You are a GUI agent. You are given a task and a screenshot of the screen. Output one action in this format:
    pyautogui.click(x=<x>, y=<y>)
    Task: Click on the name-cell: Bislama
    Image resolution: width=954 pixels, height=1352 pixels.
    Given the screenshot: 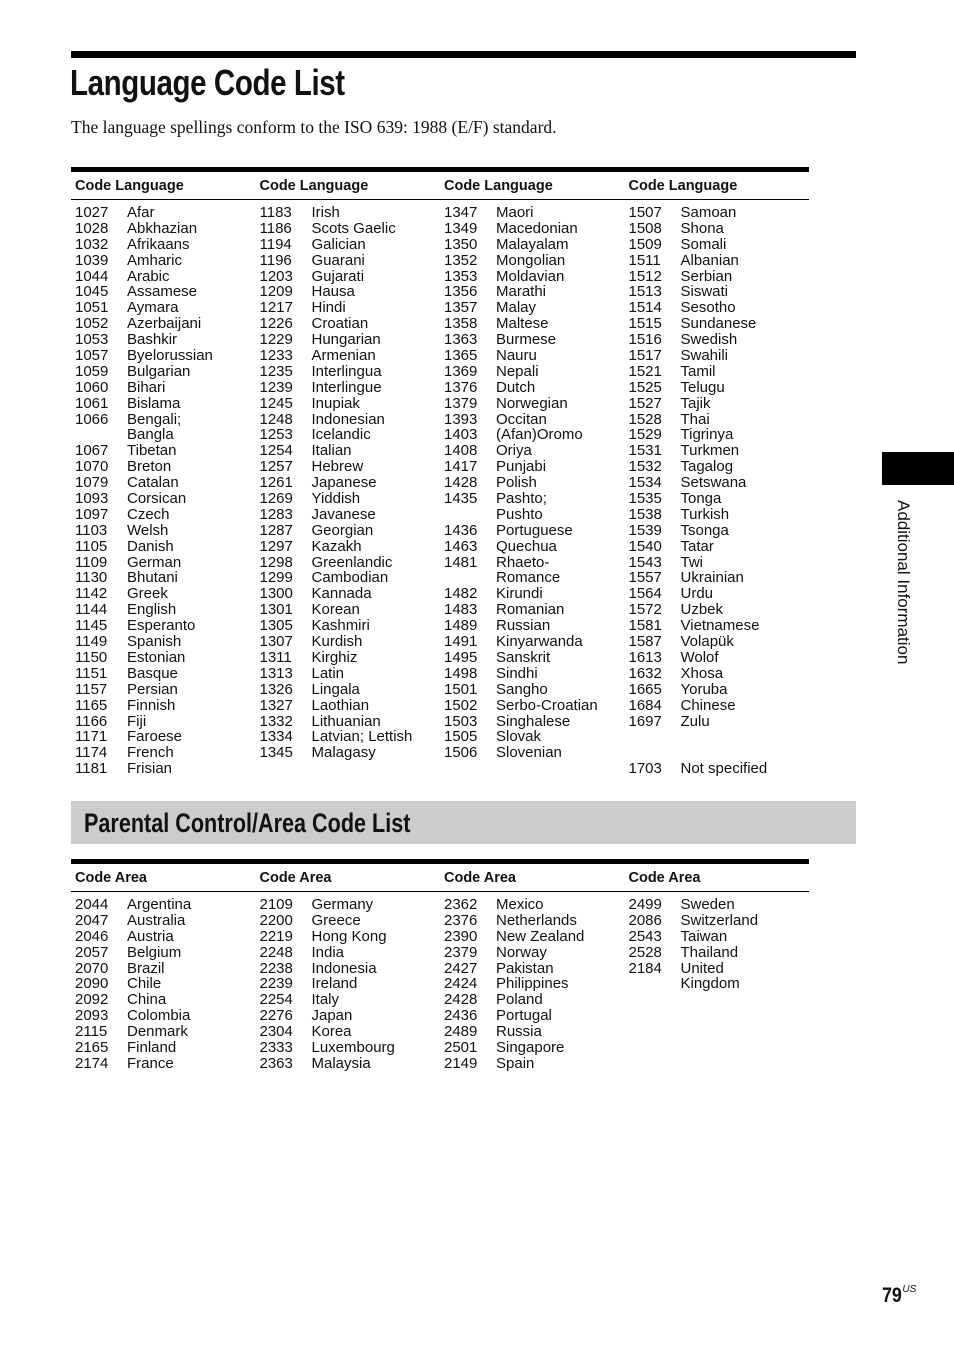 What is the action you would take?
    pyautogui.click(x=154, y=403)
    